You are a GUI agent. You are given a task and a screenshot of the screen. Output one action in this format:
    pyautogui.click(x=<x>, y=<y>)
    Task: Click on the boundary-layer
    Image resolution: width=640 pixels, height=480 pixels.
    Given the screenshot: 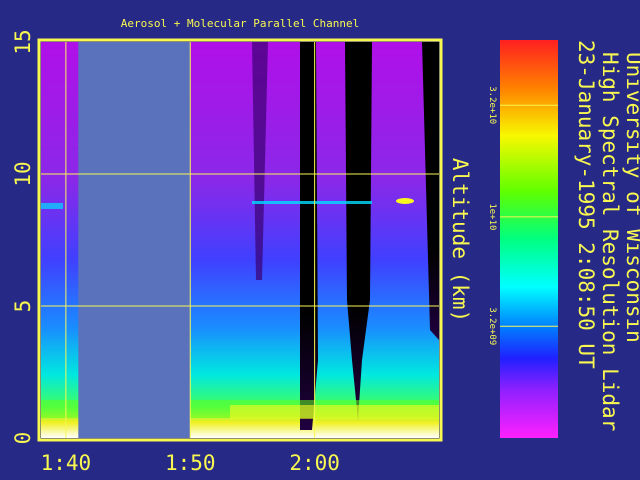 What is the action you would take?
    pyautogui.click(x=334, y=412)
    